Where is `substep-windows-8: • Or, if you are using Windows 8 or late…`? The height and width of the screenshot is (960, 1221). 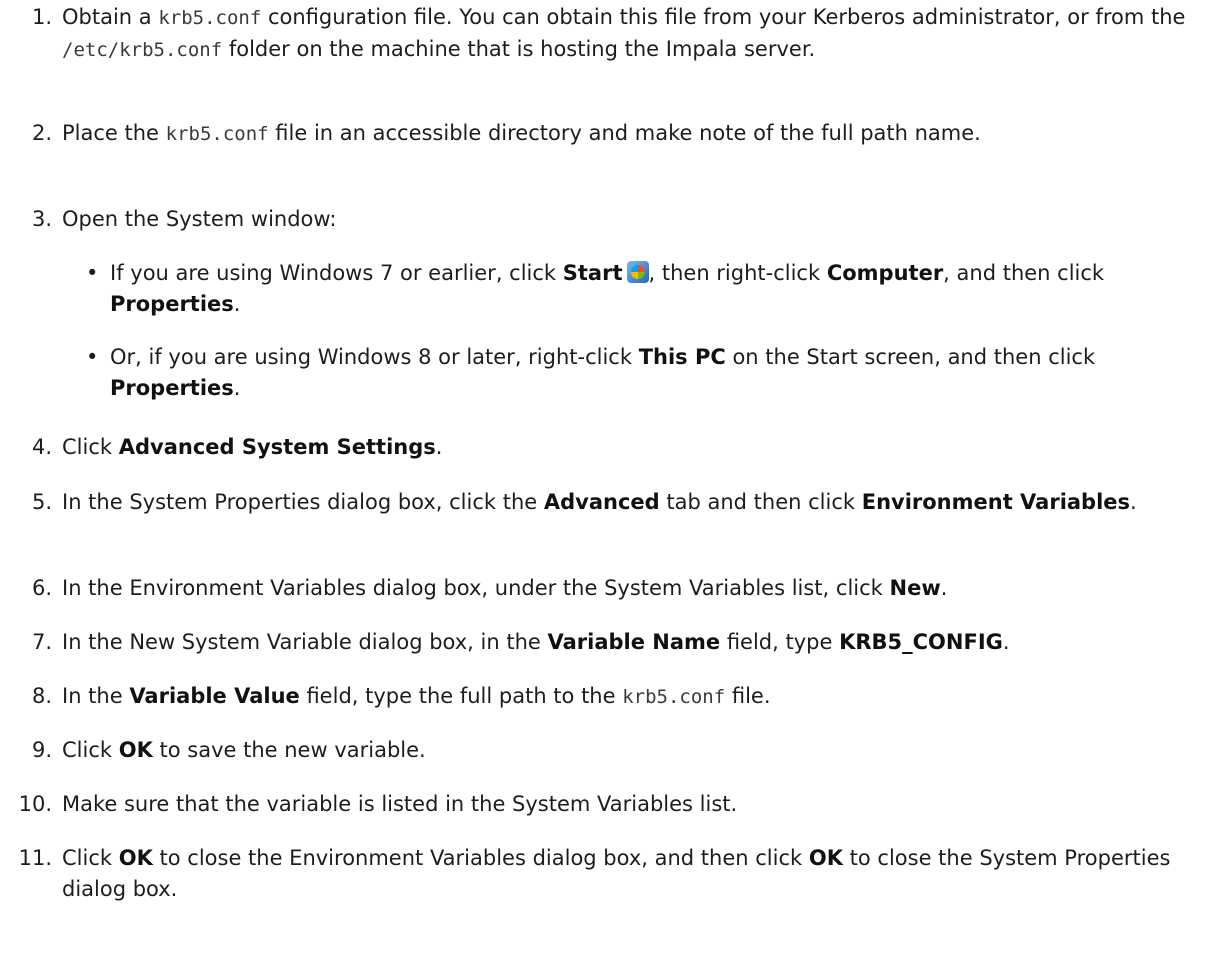
substep-windows-8: • Or, if you are using Windows 8 or late… is located at coordinates (646, 374).